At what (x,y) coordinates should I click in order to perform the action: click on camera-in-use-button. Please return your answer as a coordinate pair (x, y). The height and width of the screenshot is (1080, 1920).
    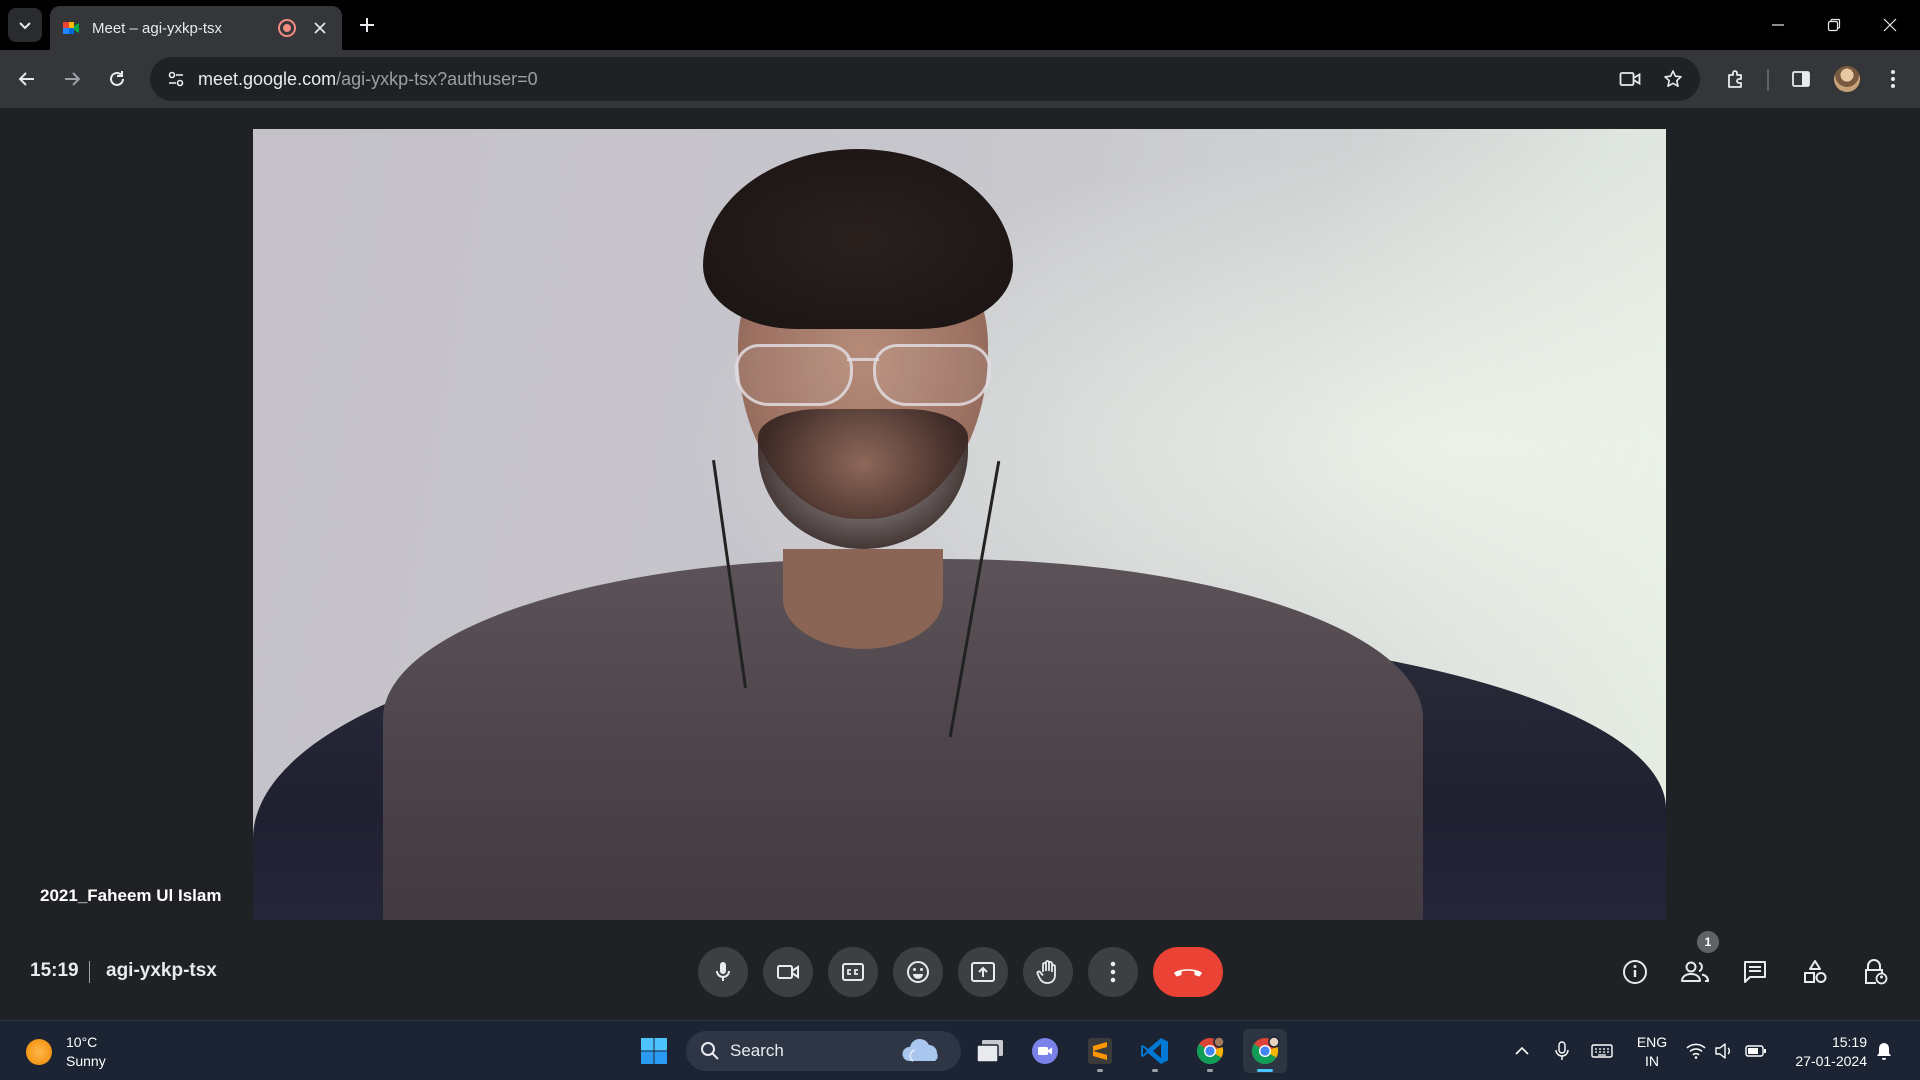
    Looking at the image, I should click on (1630, 79).